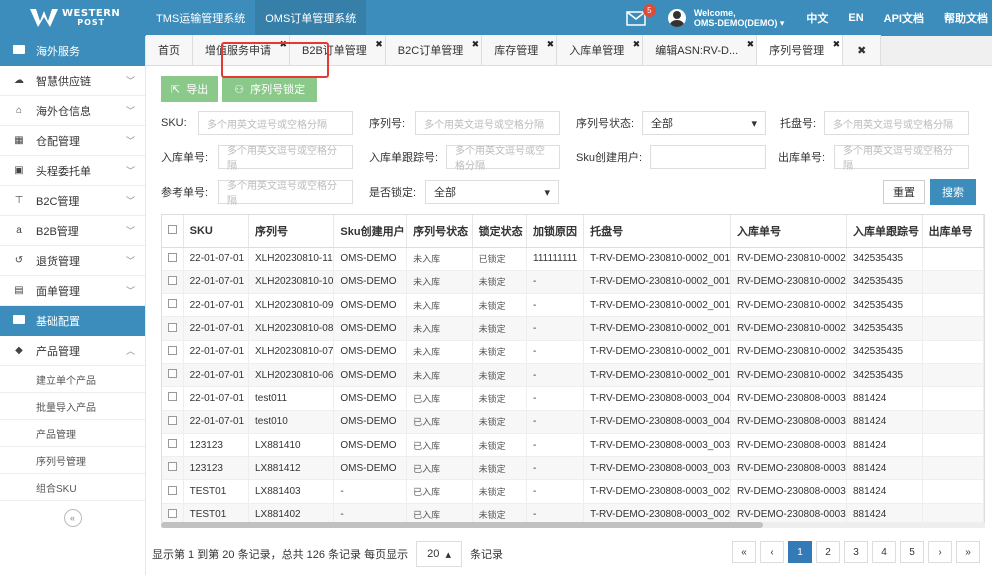  What do you see at coordinates (73, 18) in the screenshot?
I see `logo: WESTERN POST` at bounding box center [73, 18].